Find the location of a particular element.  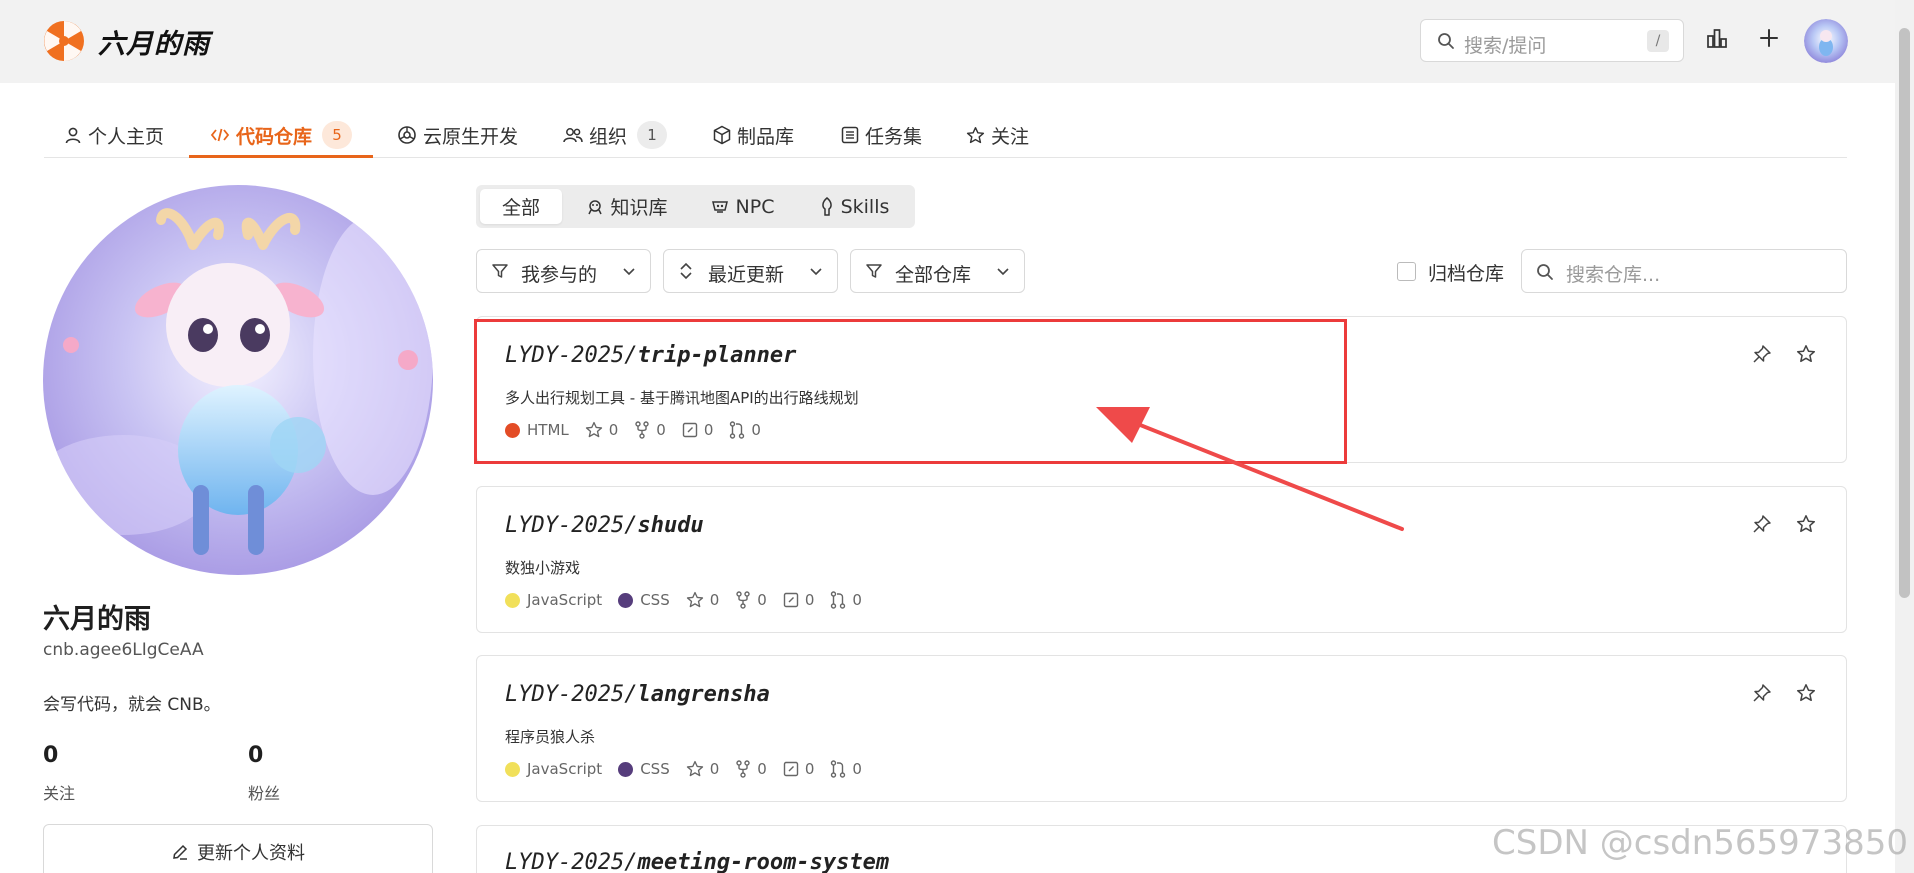

archive-checkbox is located at coordinates (1406, 271).